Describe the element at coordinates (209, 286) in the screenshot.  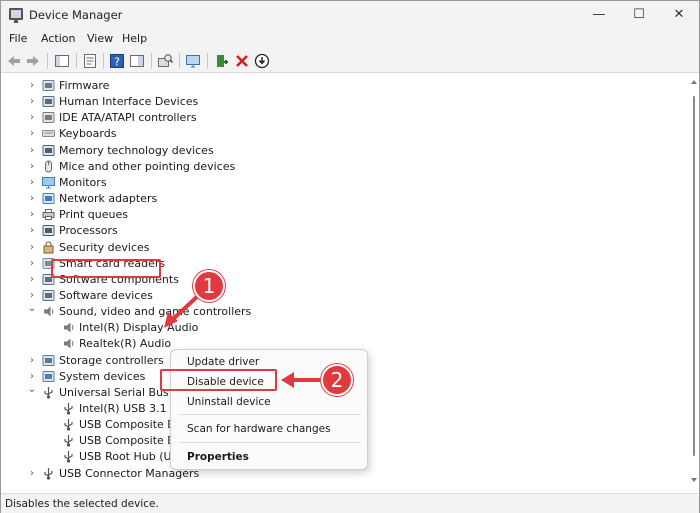
I see `callout-badge-1: 1` at that location.